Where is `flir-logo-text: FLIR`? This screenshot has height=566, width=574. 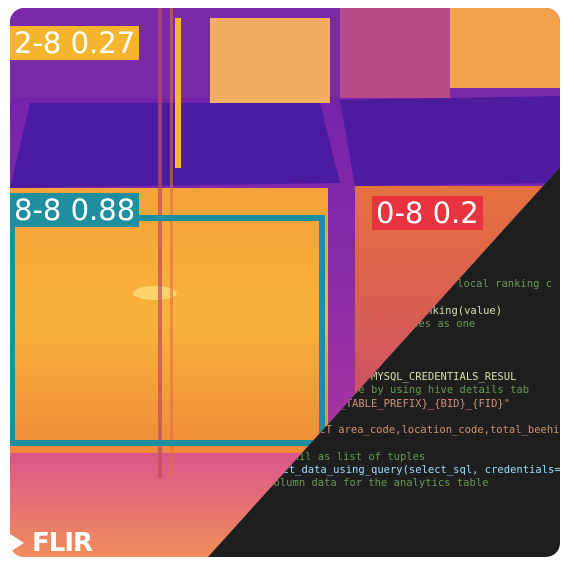
flir-logo-text: FLIR is located at coordinates (62, 542).